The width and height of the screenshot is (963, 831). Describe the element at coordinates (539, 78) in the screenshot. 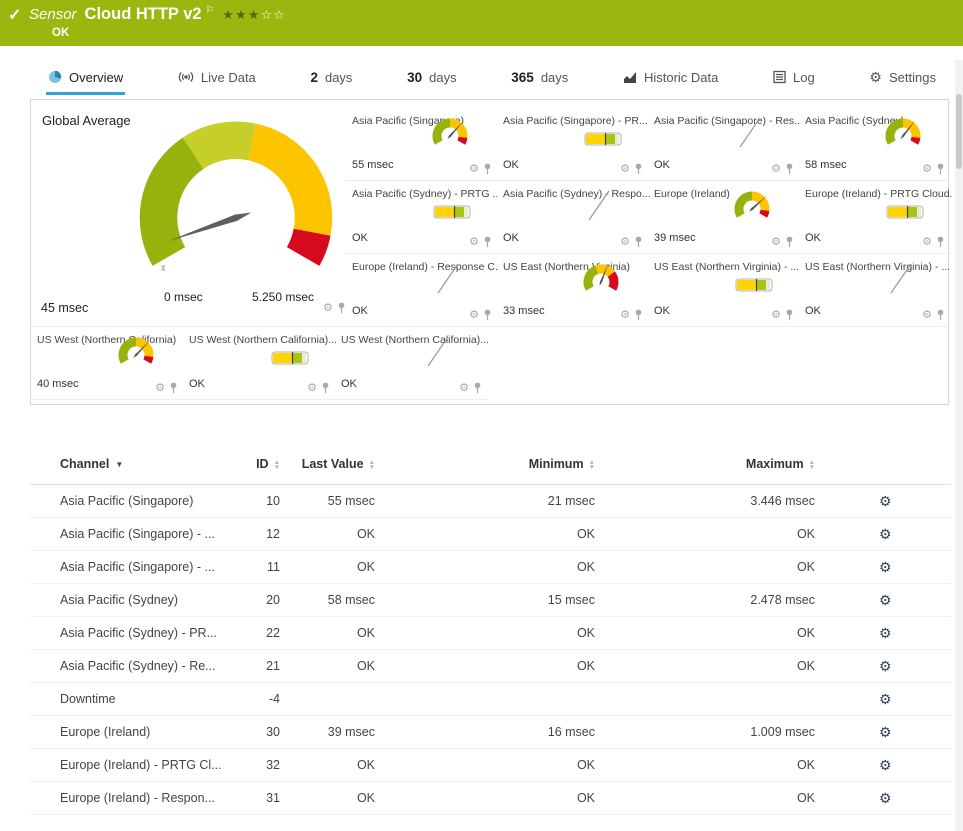

I see `tab-365-days: 365 days` at that location.